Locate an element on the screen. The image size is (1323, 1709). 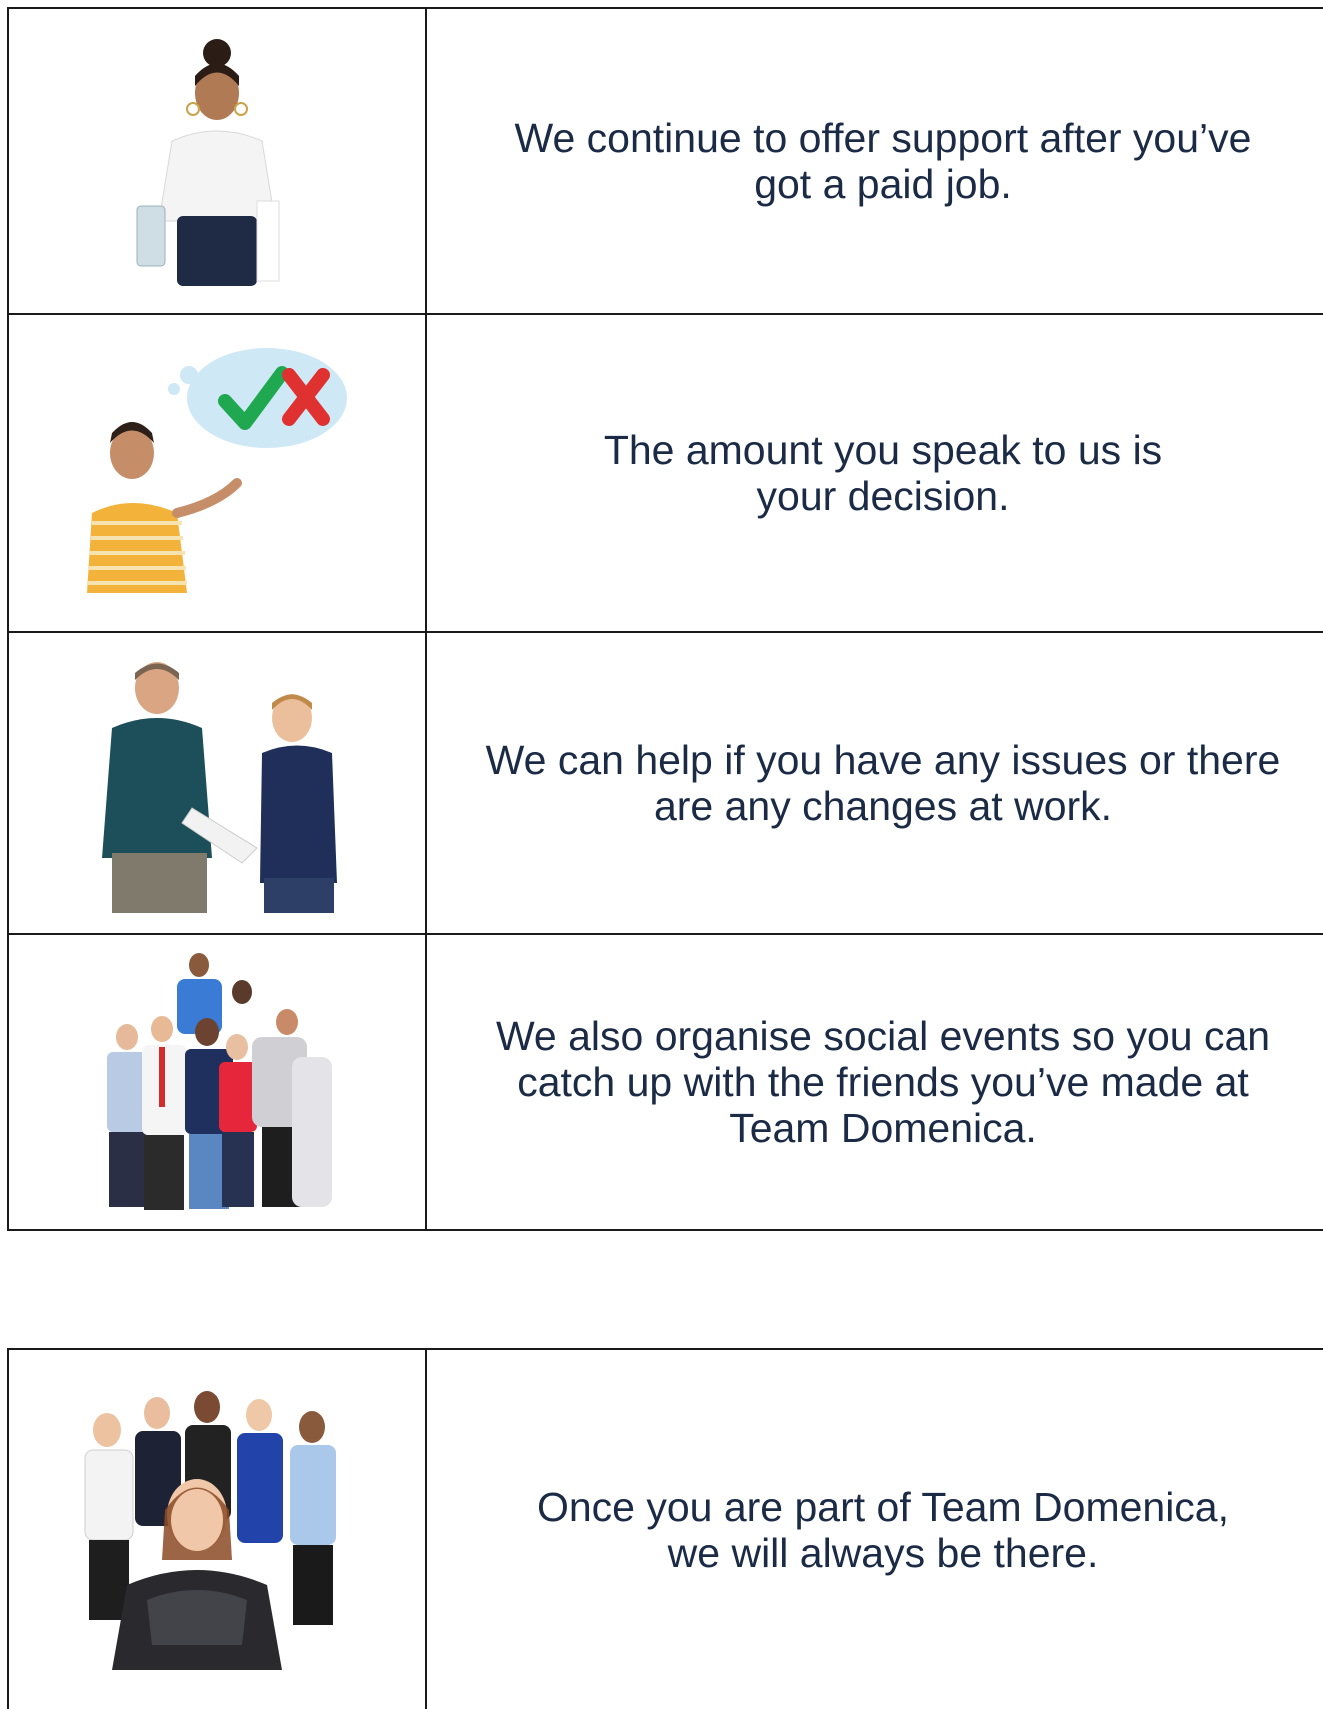
thinking-person-decision-icon is located at coordinates (217, 470).